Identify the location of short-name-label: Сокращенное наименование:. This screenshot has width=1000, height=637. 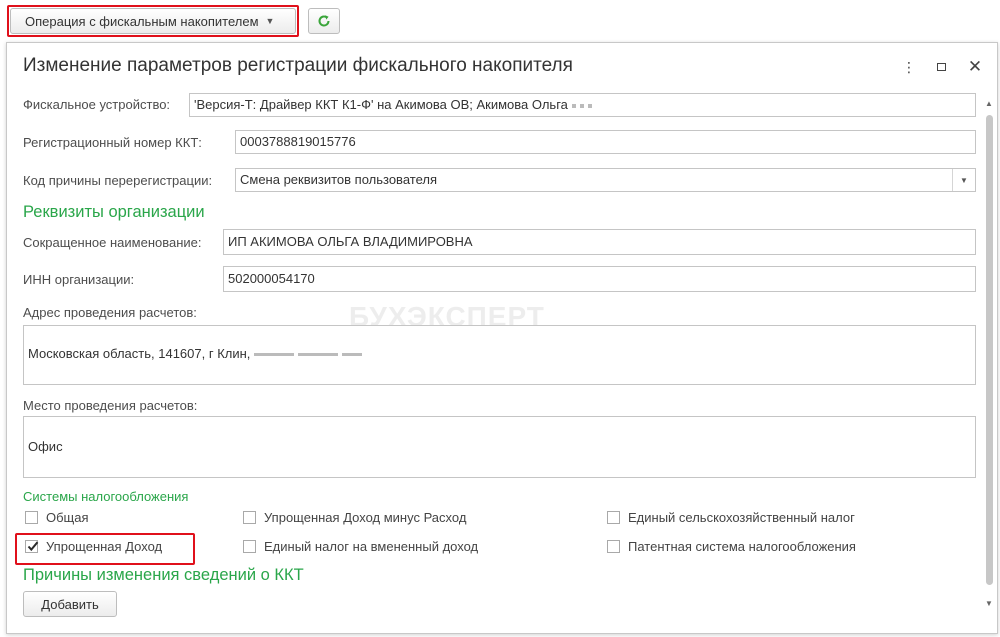
(112, 242).